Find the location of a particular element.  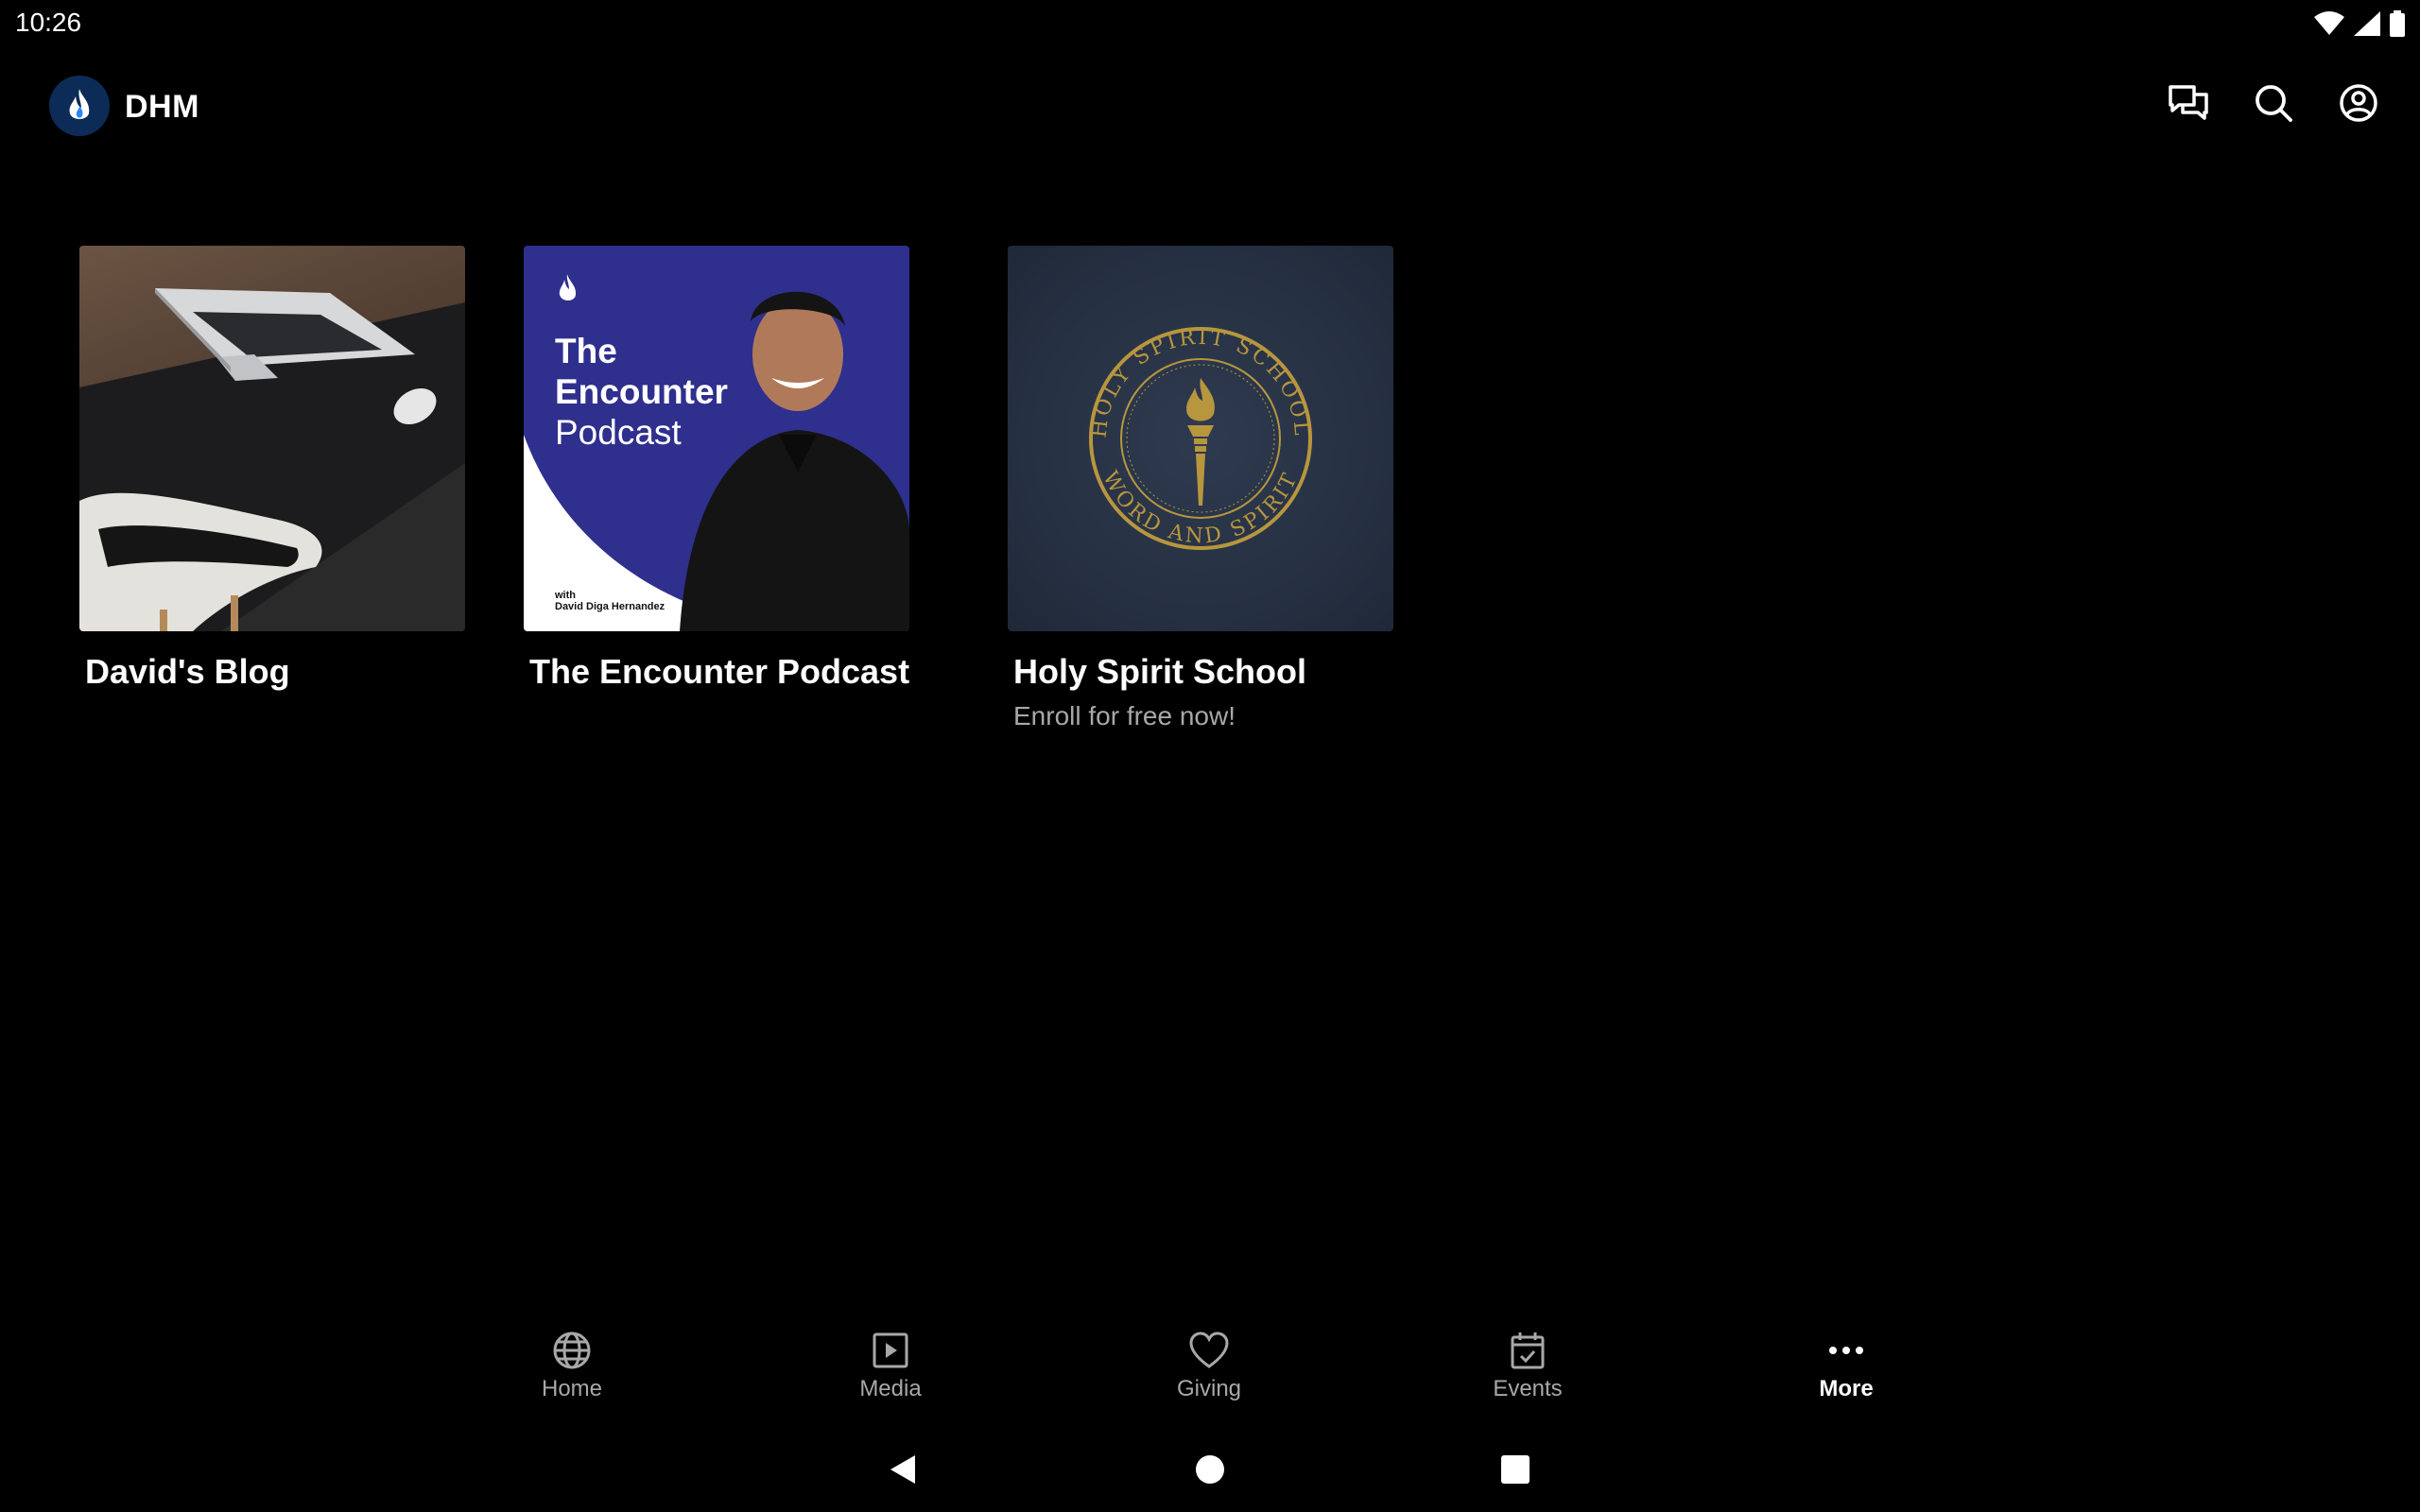

wifi-icon is located at coordinates (2329, 23).